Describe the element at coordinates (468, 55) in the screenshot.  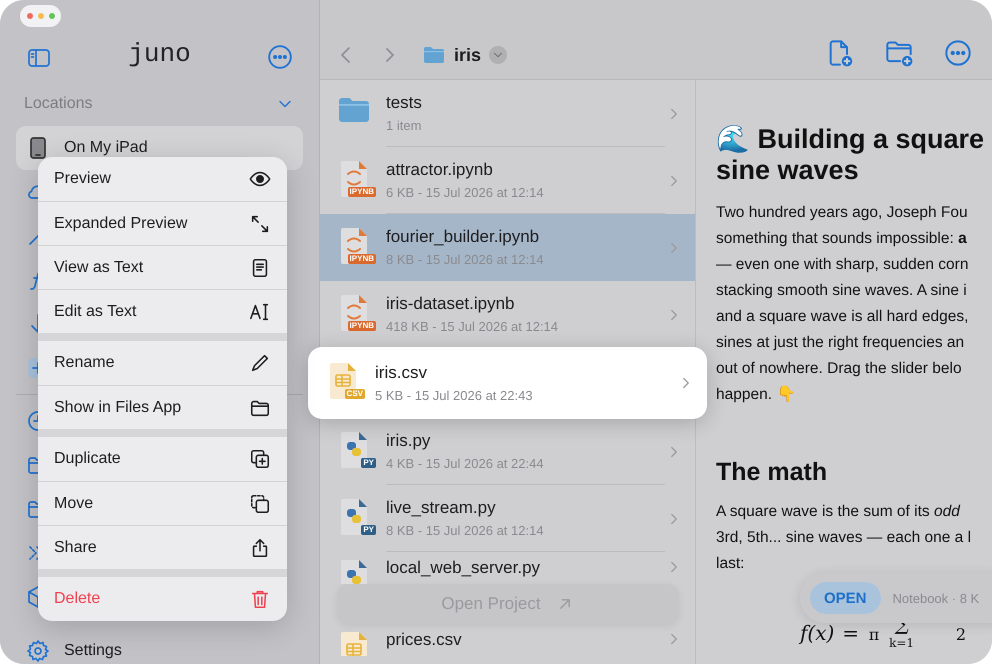
I see `folder-name: iris` at that location.